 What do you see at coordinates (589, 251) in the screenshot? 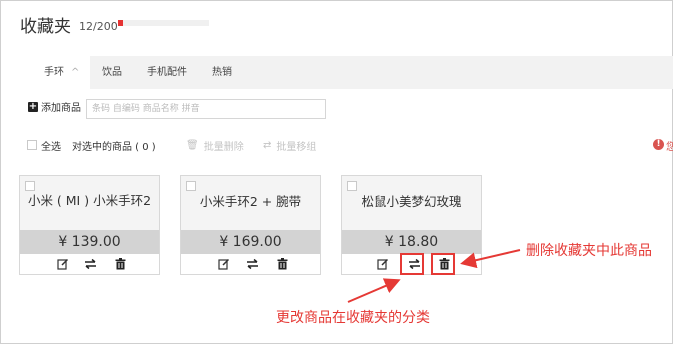
I see `delete-annotation: 删除收藏夹中此商品` at bounding box center [589, 251].